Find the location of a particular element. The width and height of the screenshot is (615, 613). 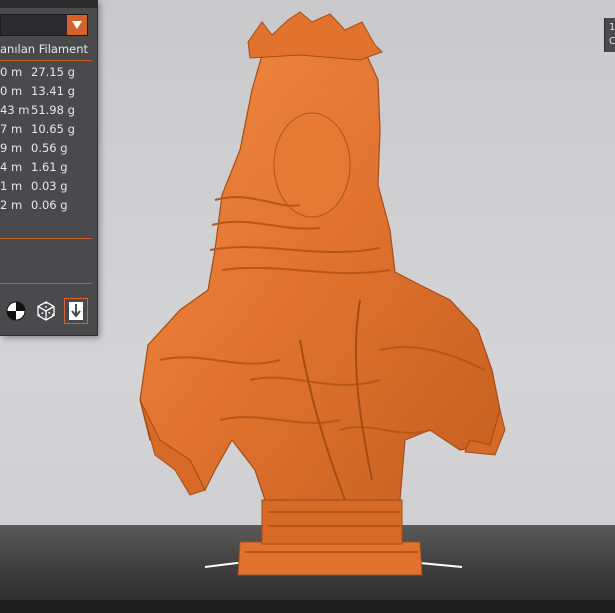

filament-weight: 27.15 g is located at coordinates (53, 72).